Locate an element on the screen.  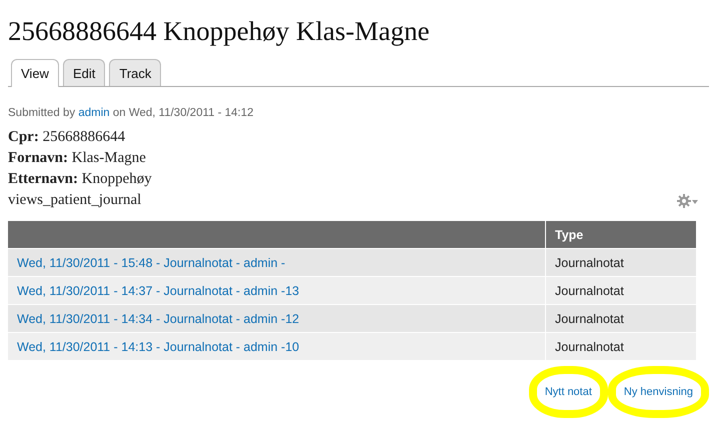
gear-icon is located at coordinates (688, 201).